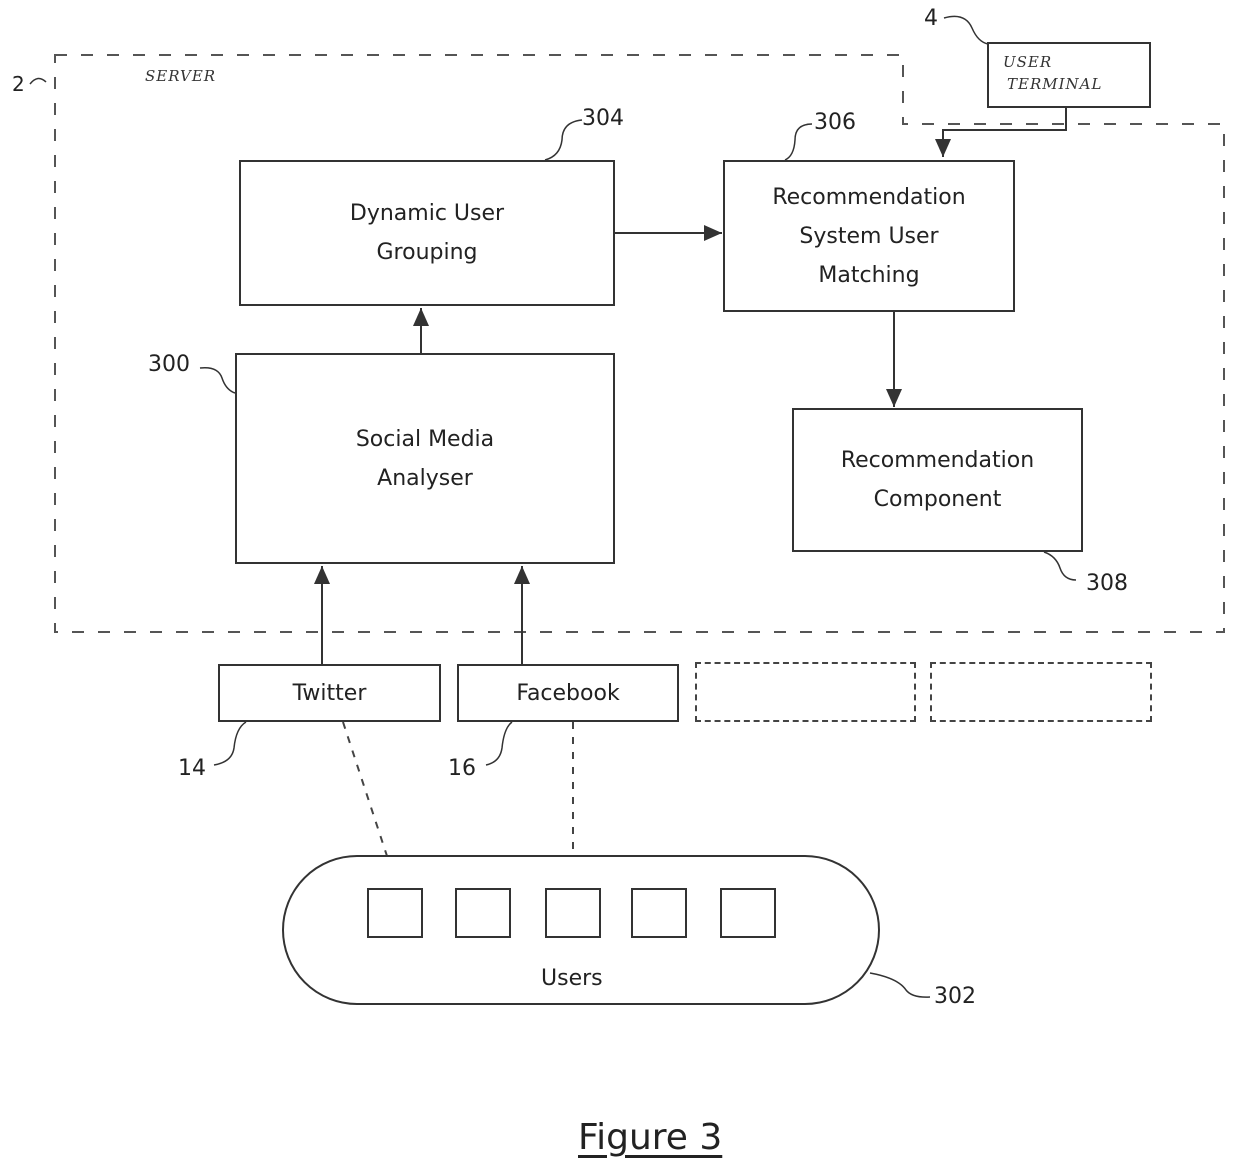 The width and height of the screenshot is (1240, 1176). Describe the element at coordinates (955, 996) in the screenshot. I see `users-ref: 302` at that location.